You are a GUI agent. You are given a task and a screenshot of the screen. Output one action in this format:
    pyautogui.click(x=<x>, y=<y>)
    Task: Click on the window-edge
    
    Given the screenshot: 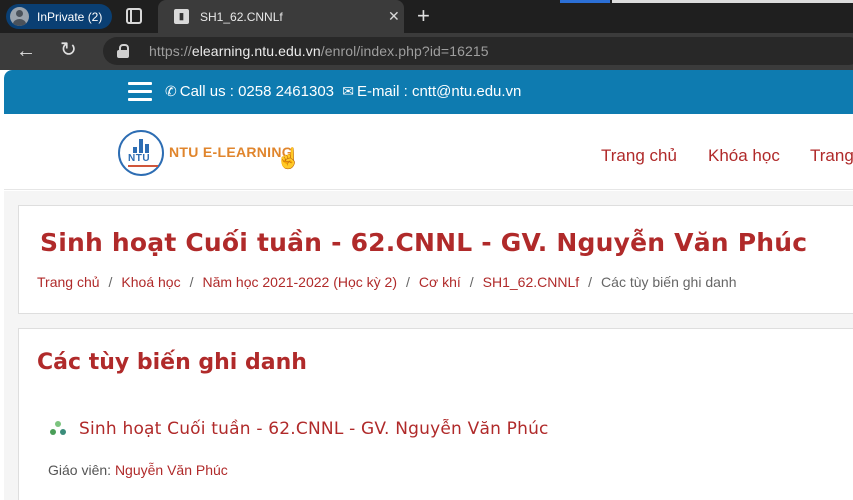 What is the action you would take?
    pyautogui.click(x=732, y=1)
    